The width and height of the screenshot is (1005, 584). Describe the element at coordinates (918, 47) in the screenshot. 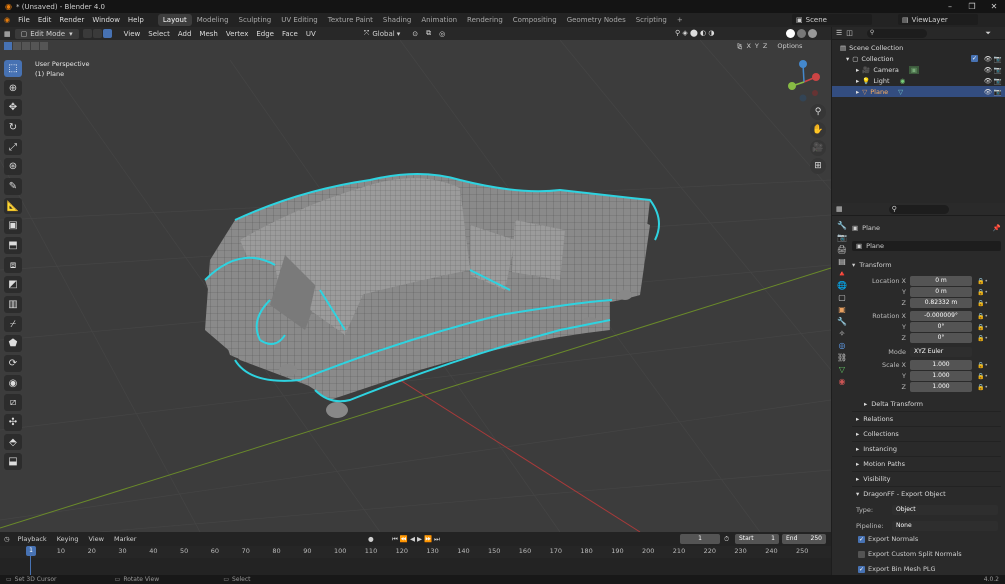

I see `scene-collection-row: ▤ Scene Collection` at that location.